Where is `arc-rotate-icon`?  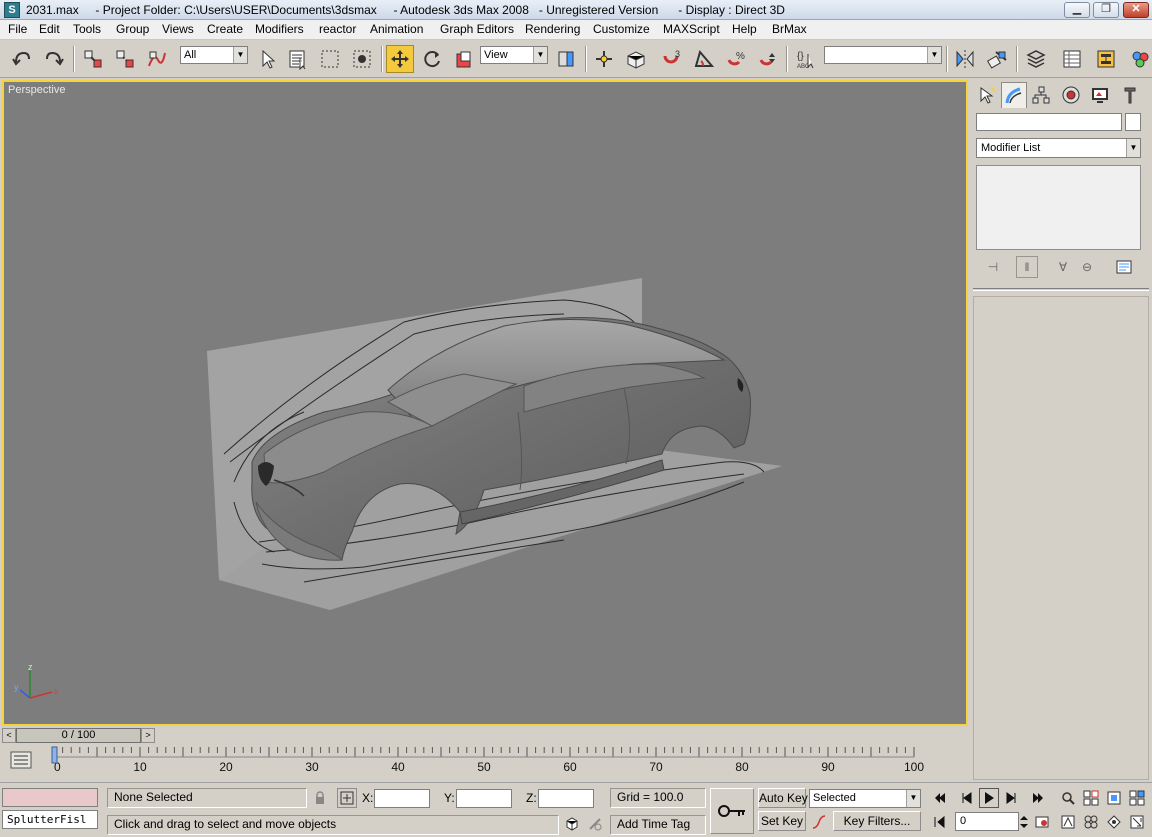
arc-rotate-icon is located at coordinates (1114, 822).